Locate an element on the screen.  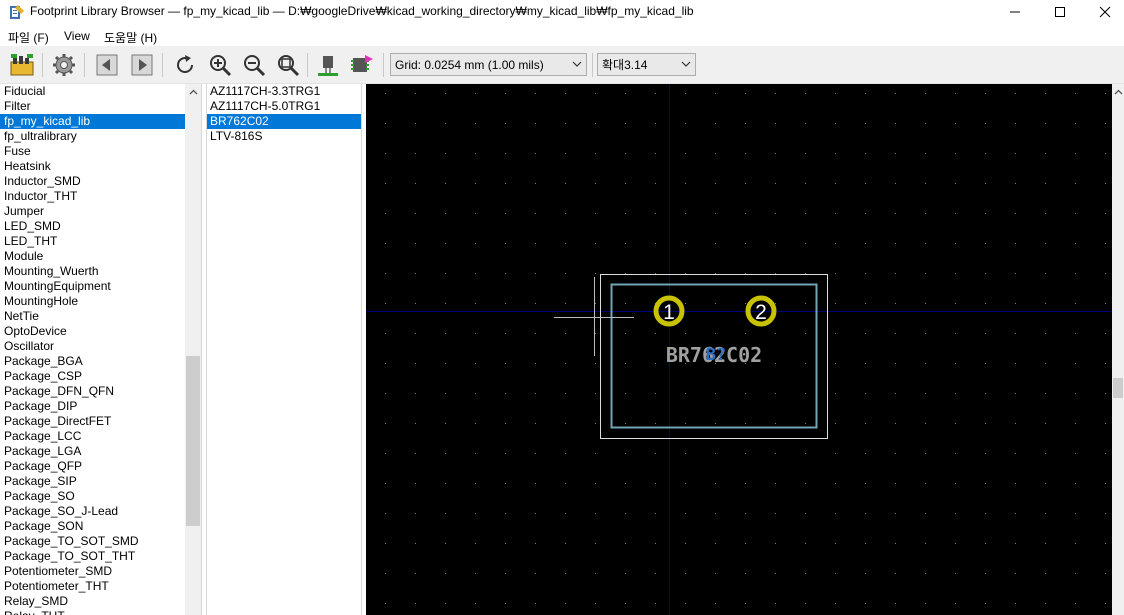
minimize-button is located at coordinates (1015, 12).